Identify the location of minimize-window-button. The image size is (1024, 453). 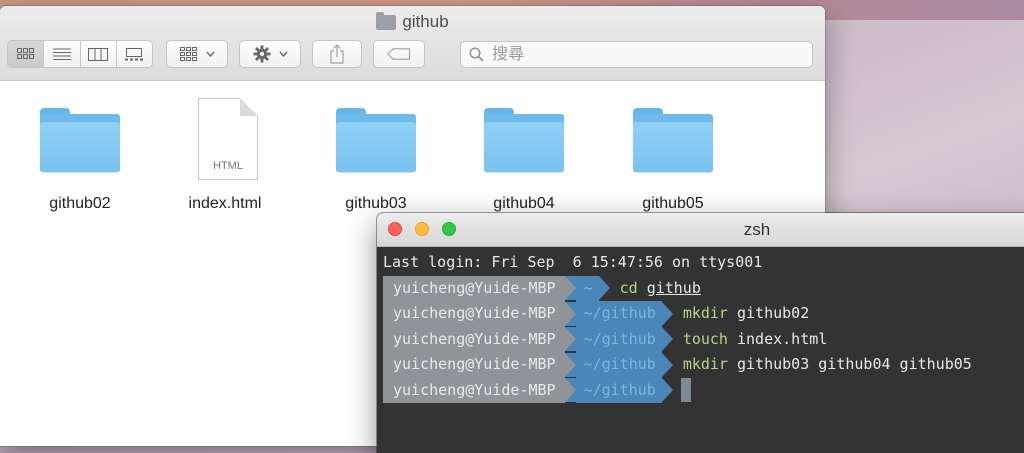
(422, 229).